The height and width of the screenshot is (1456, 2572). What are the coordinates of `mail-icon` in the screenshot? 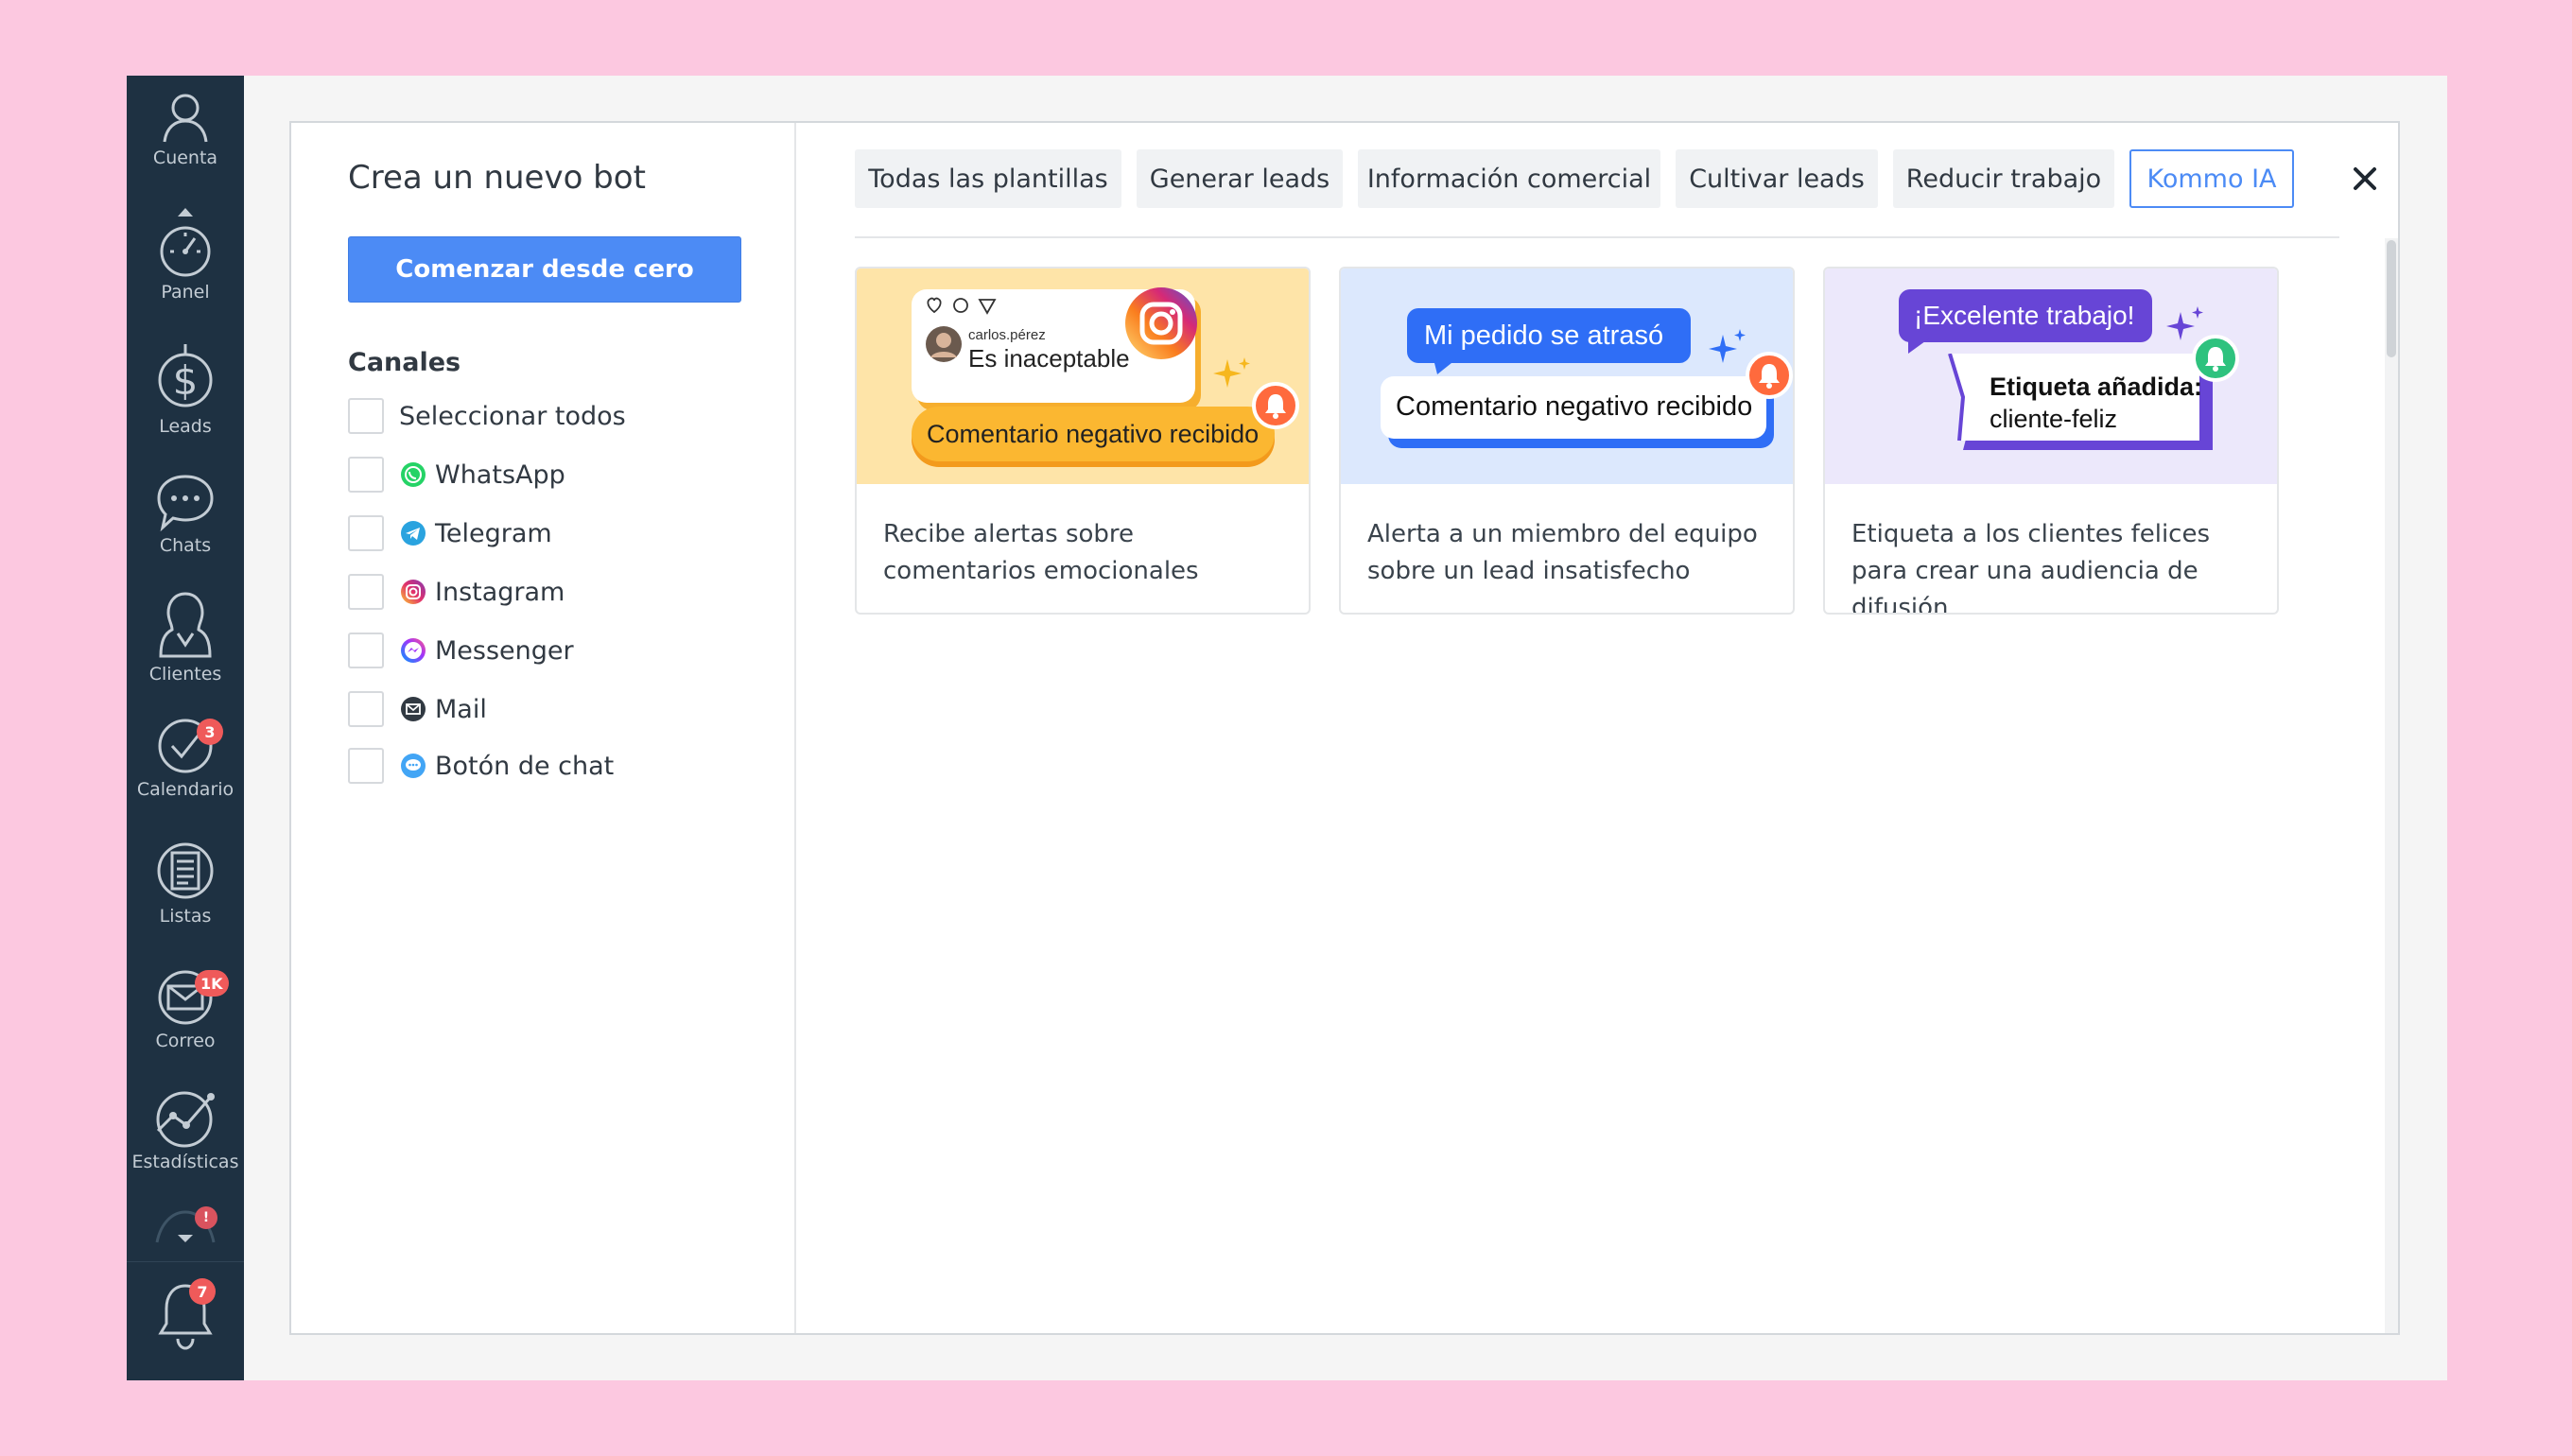 It's located at (413, 709).